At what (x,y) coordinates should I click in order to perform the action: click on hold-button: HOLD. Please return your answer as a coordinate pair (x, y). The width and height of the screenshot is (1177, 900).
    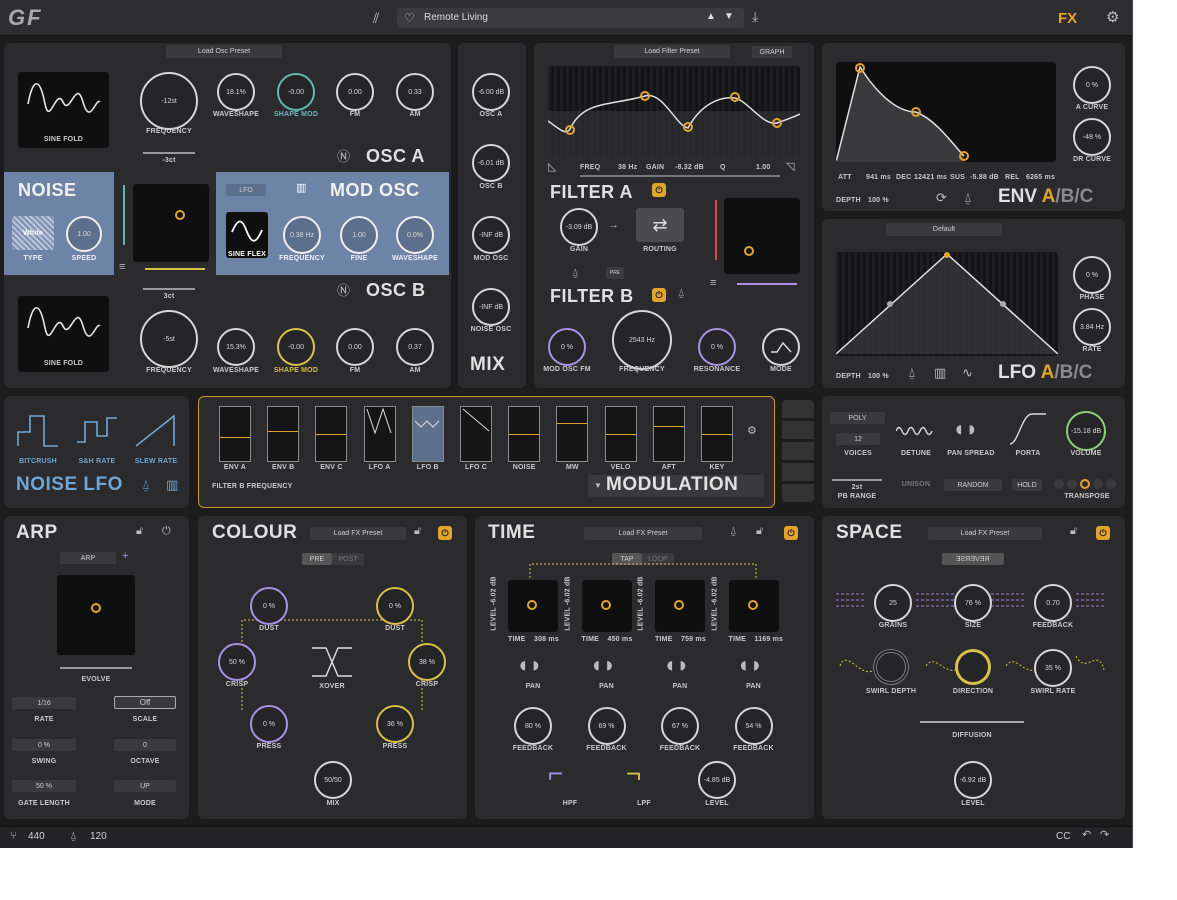
    Looking at the image, I should click on (1027, 485).